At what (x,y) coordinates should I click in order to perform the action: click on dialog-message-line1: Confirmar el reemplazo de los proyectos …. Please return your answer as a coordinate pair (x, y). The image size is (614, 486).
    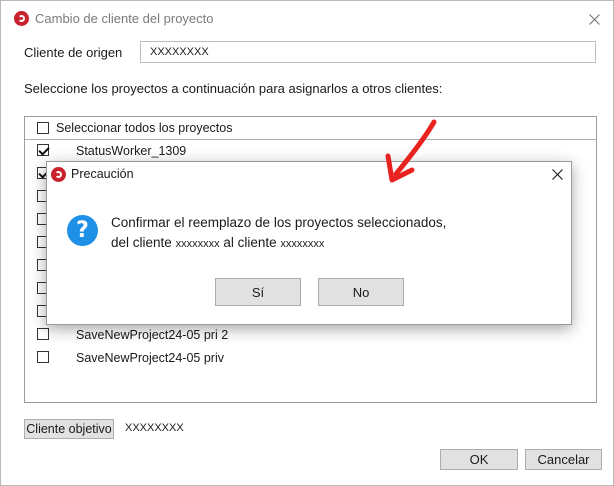
    Looking at the image, I should click on (279, 222).